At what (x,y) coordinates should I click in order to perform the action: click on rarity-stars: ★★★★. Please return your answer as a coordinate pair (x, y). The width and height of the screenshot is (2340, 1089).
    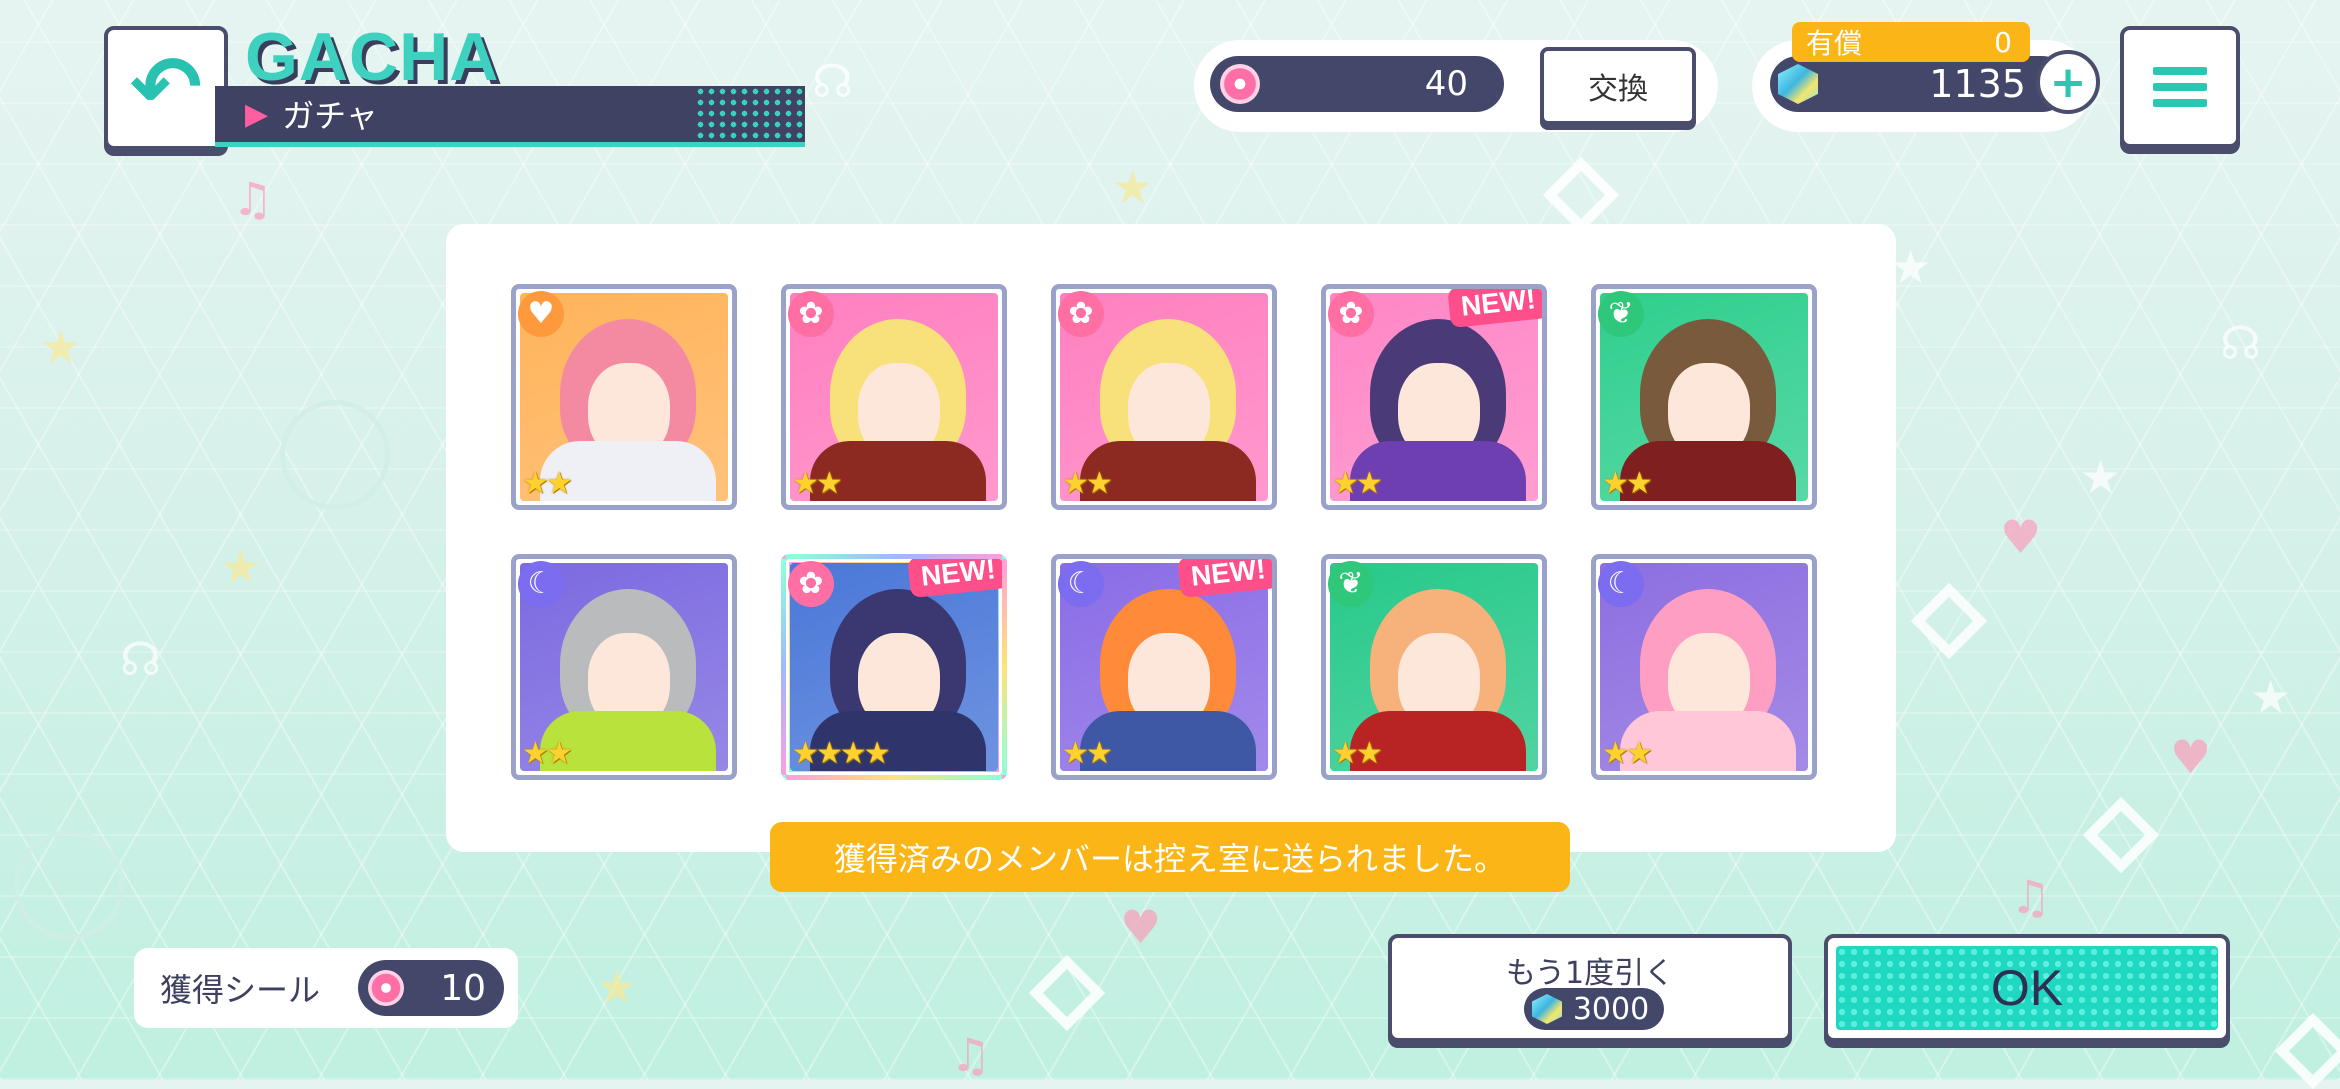
    Looking at the image, I should click on (841, 753).